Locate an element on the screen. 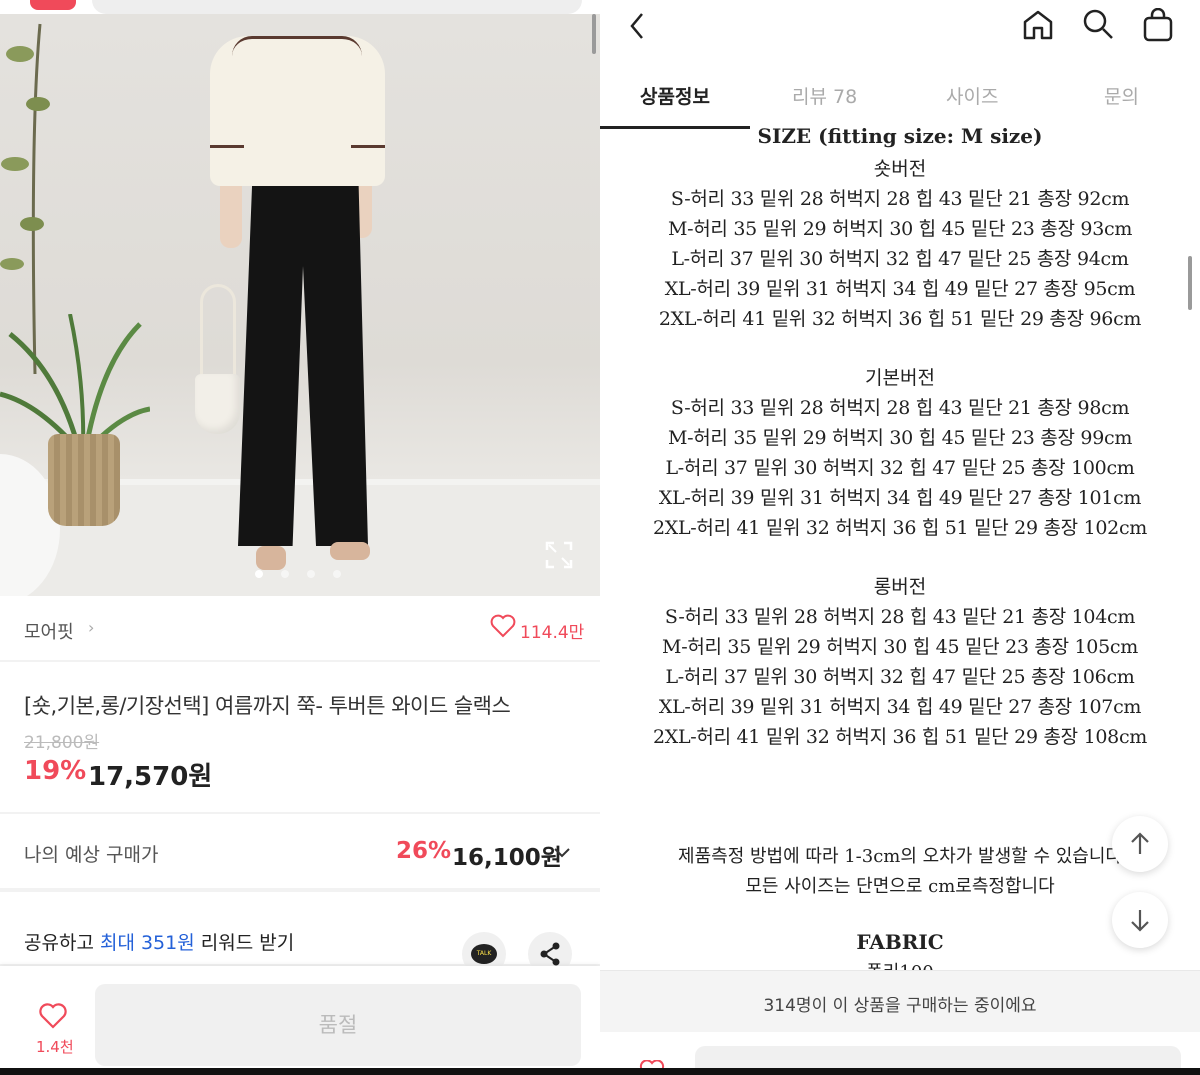 The height and width of the screenshot is (1075, 1200). discount-rate: 19% is located at coordinates (55, 771).